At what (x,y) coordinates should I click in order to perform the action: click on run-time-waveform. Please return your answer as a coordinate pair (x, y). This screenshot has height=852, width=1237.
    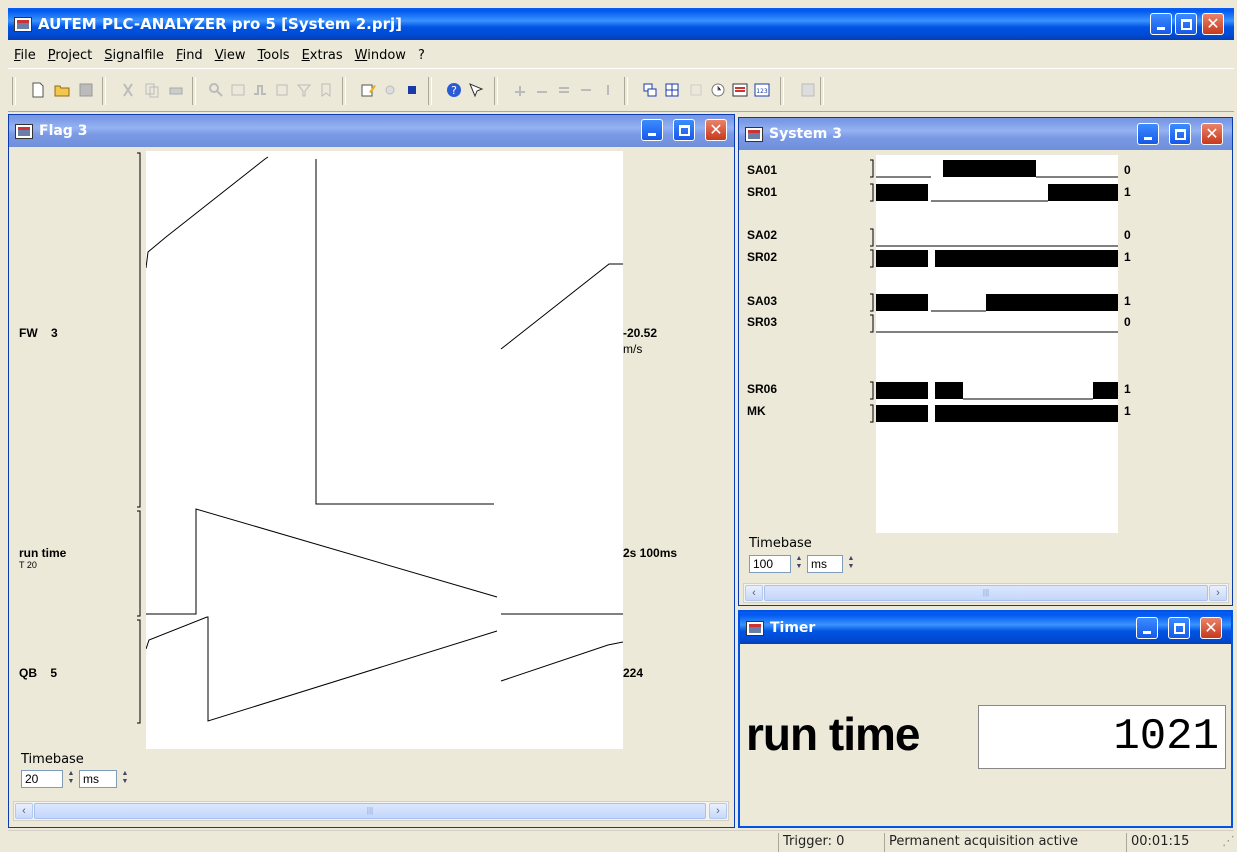
    Looking at the image, I should click on (322, 561).